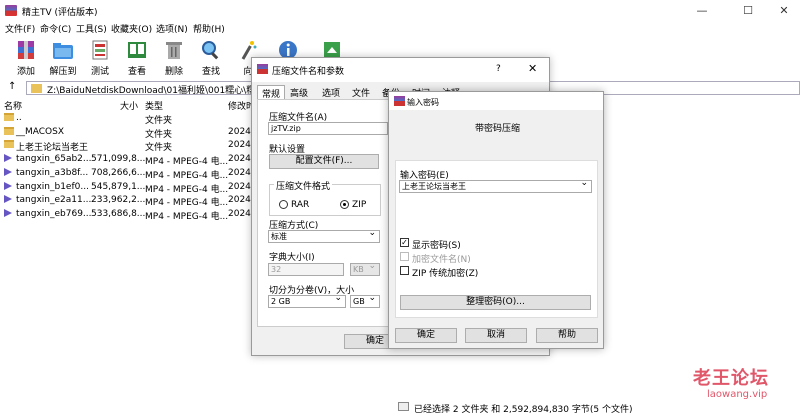 The height and width of the screenshot is (415, 800). I want to click on app-icon, so click(11, 10).